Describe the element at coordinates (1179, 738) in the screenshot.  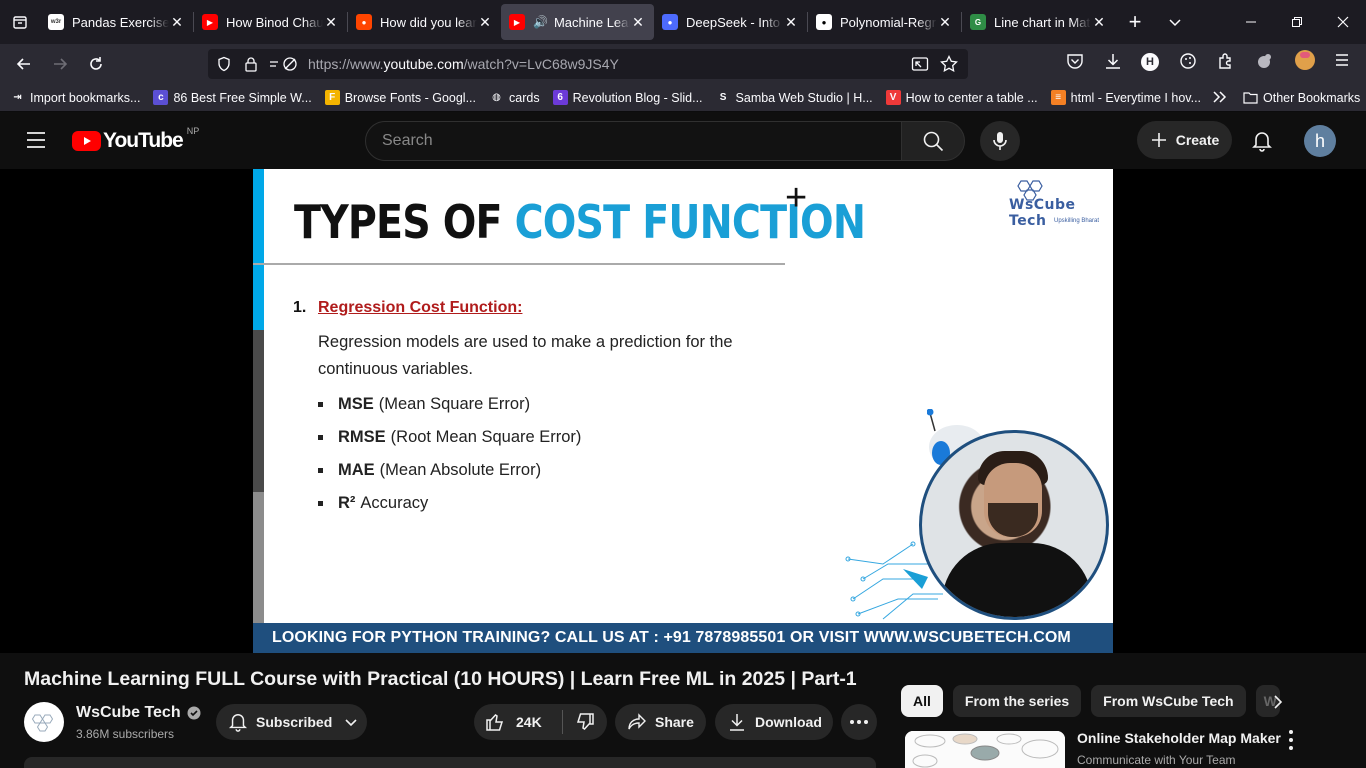
I see `recommendation-title: Online Stakeholder Map Maker` at that location.